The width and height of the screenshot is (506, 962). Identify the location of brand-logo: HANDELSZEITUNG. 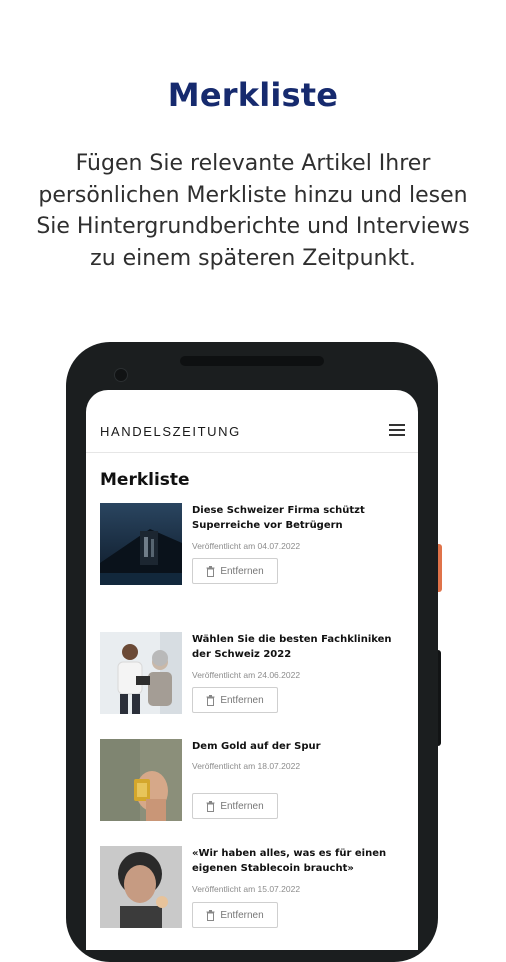
(170, 431).